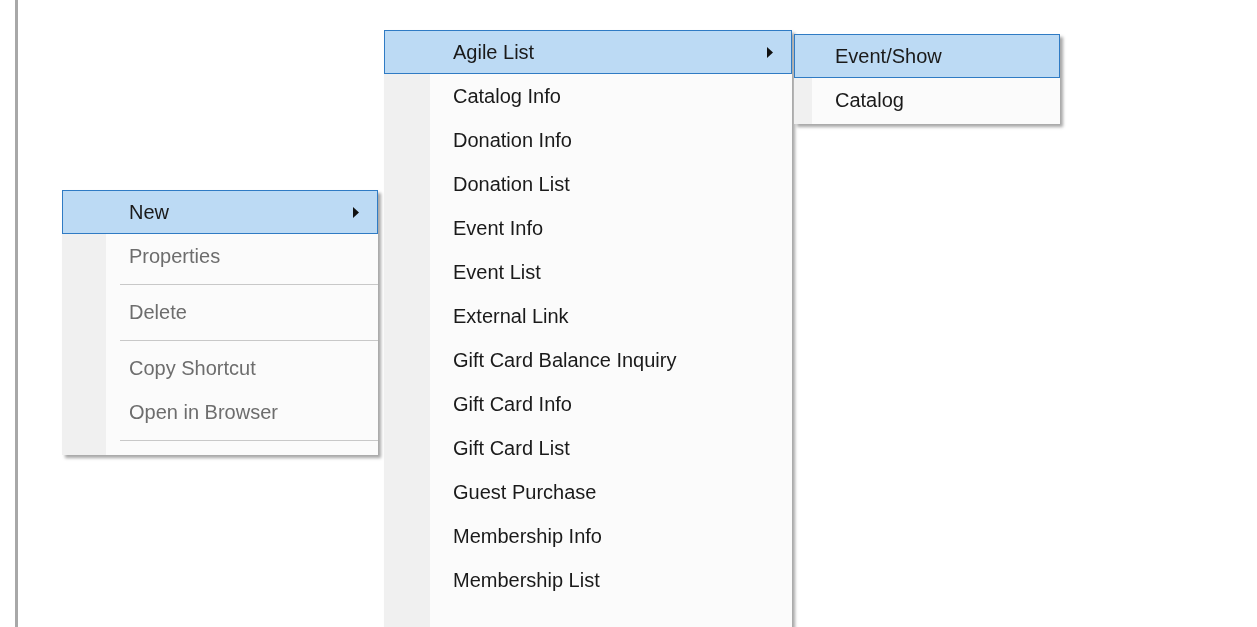 The image size is (1257, 627). What do you see at coordinates (588, 536) in the screenshot?
I see `menu-item: Membership Info` at bounding box center [588, 536].